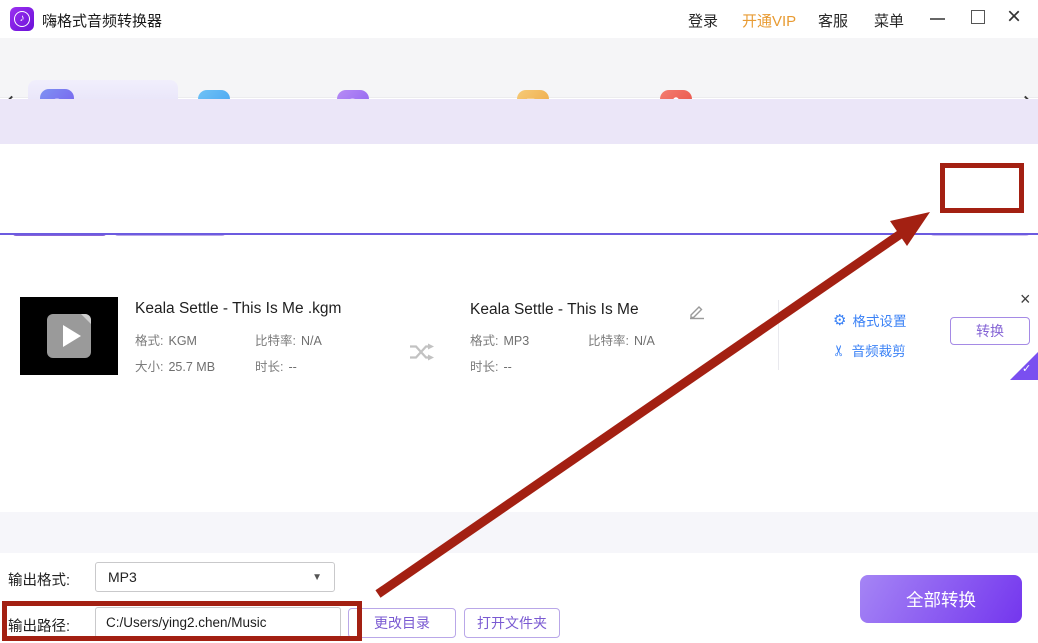  What do you see at coordinates (937, 19) in the screenshot?
I see `minimize-button` at bounding box center [937, 19].